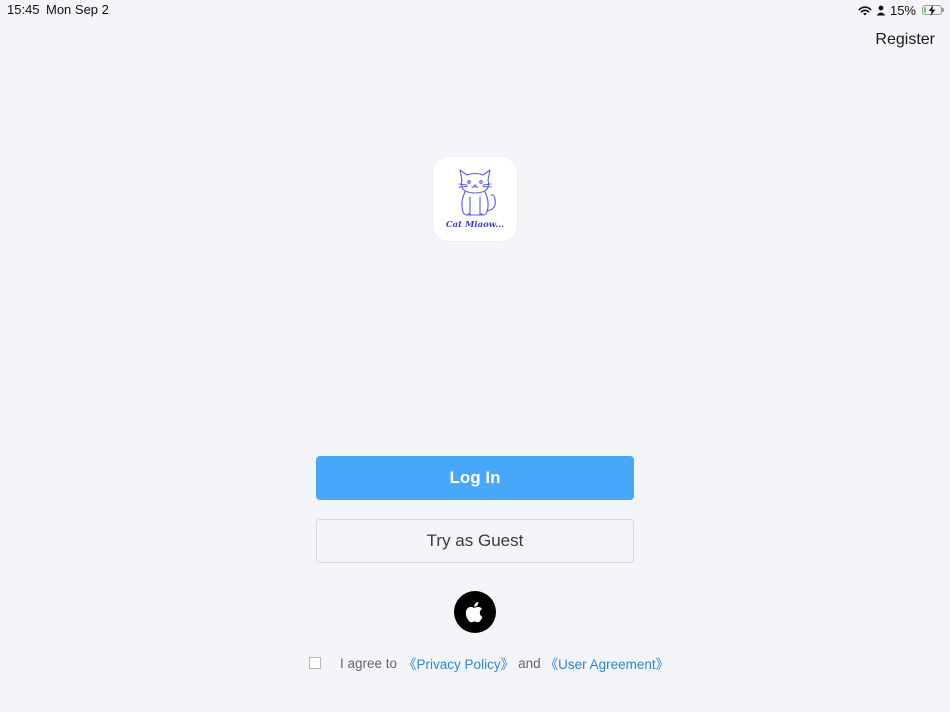  I want to click on battery-level, so click(925, 10).